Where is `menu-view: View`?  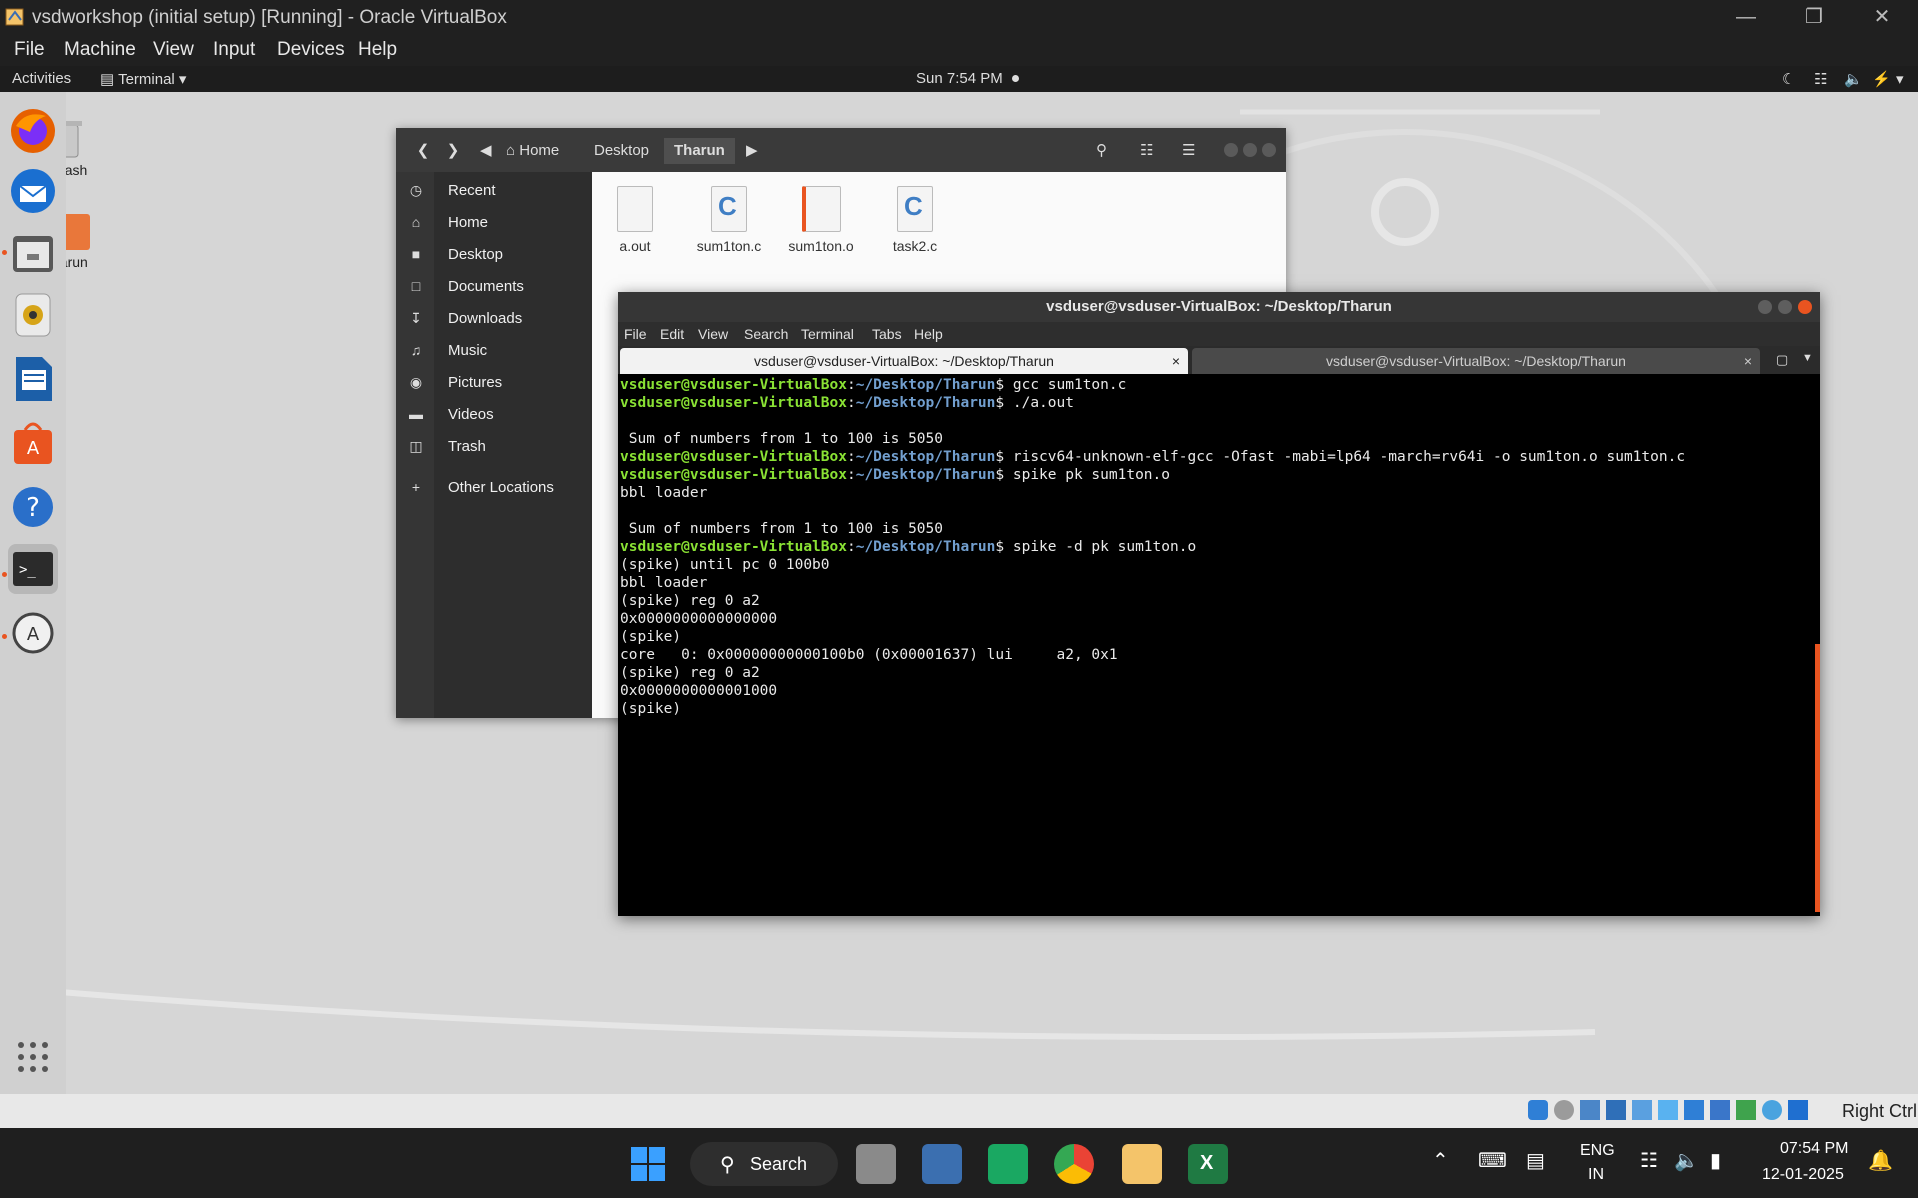 menu-view: View is located at coordinates (173, 50).